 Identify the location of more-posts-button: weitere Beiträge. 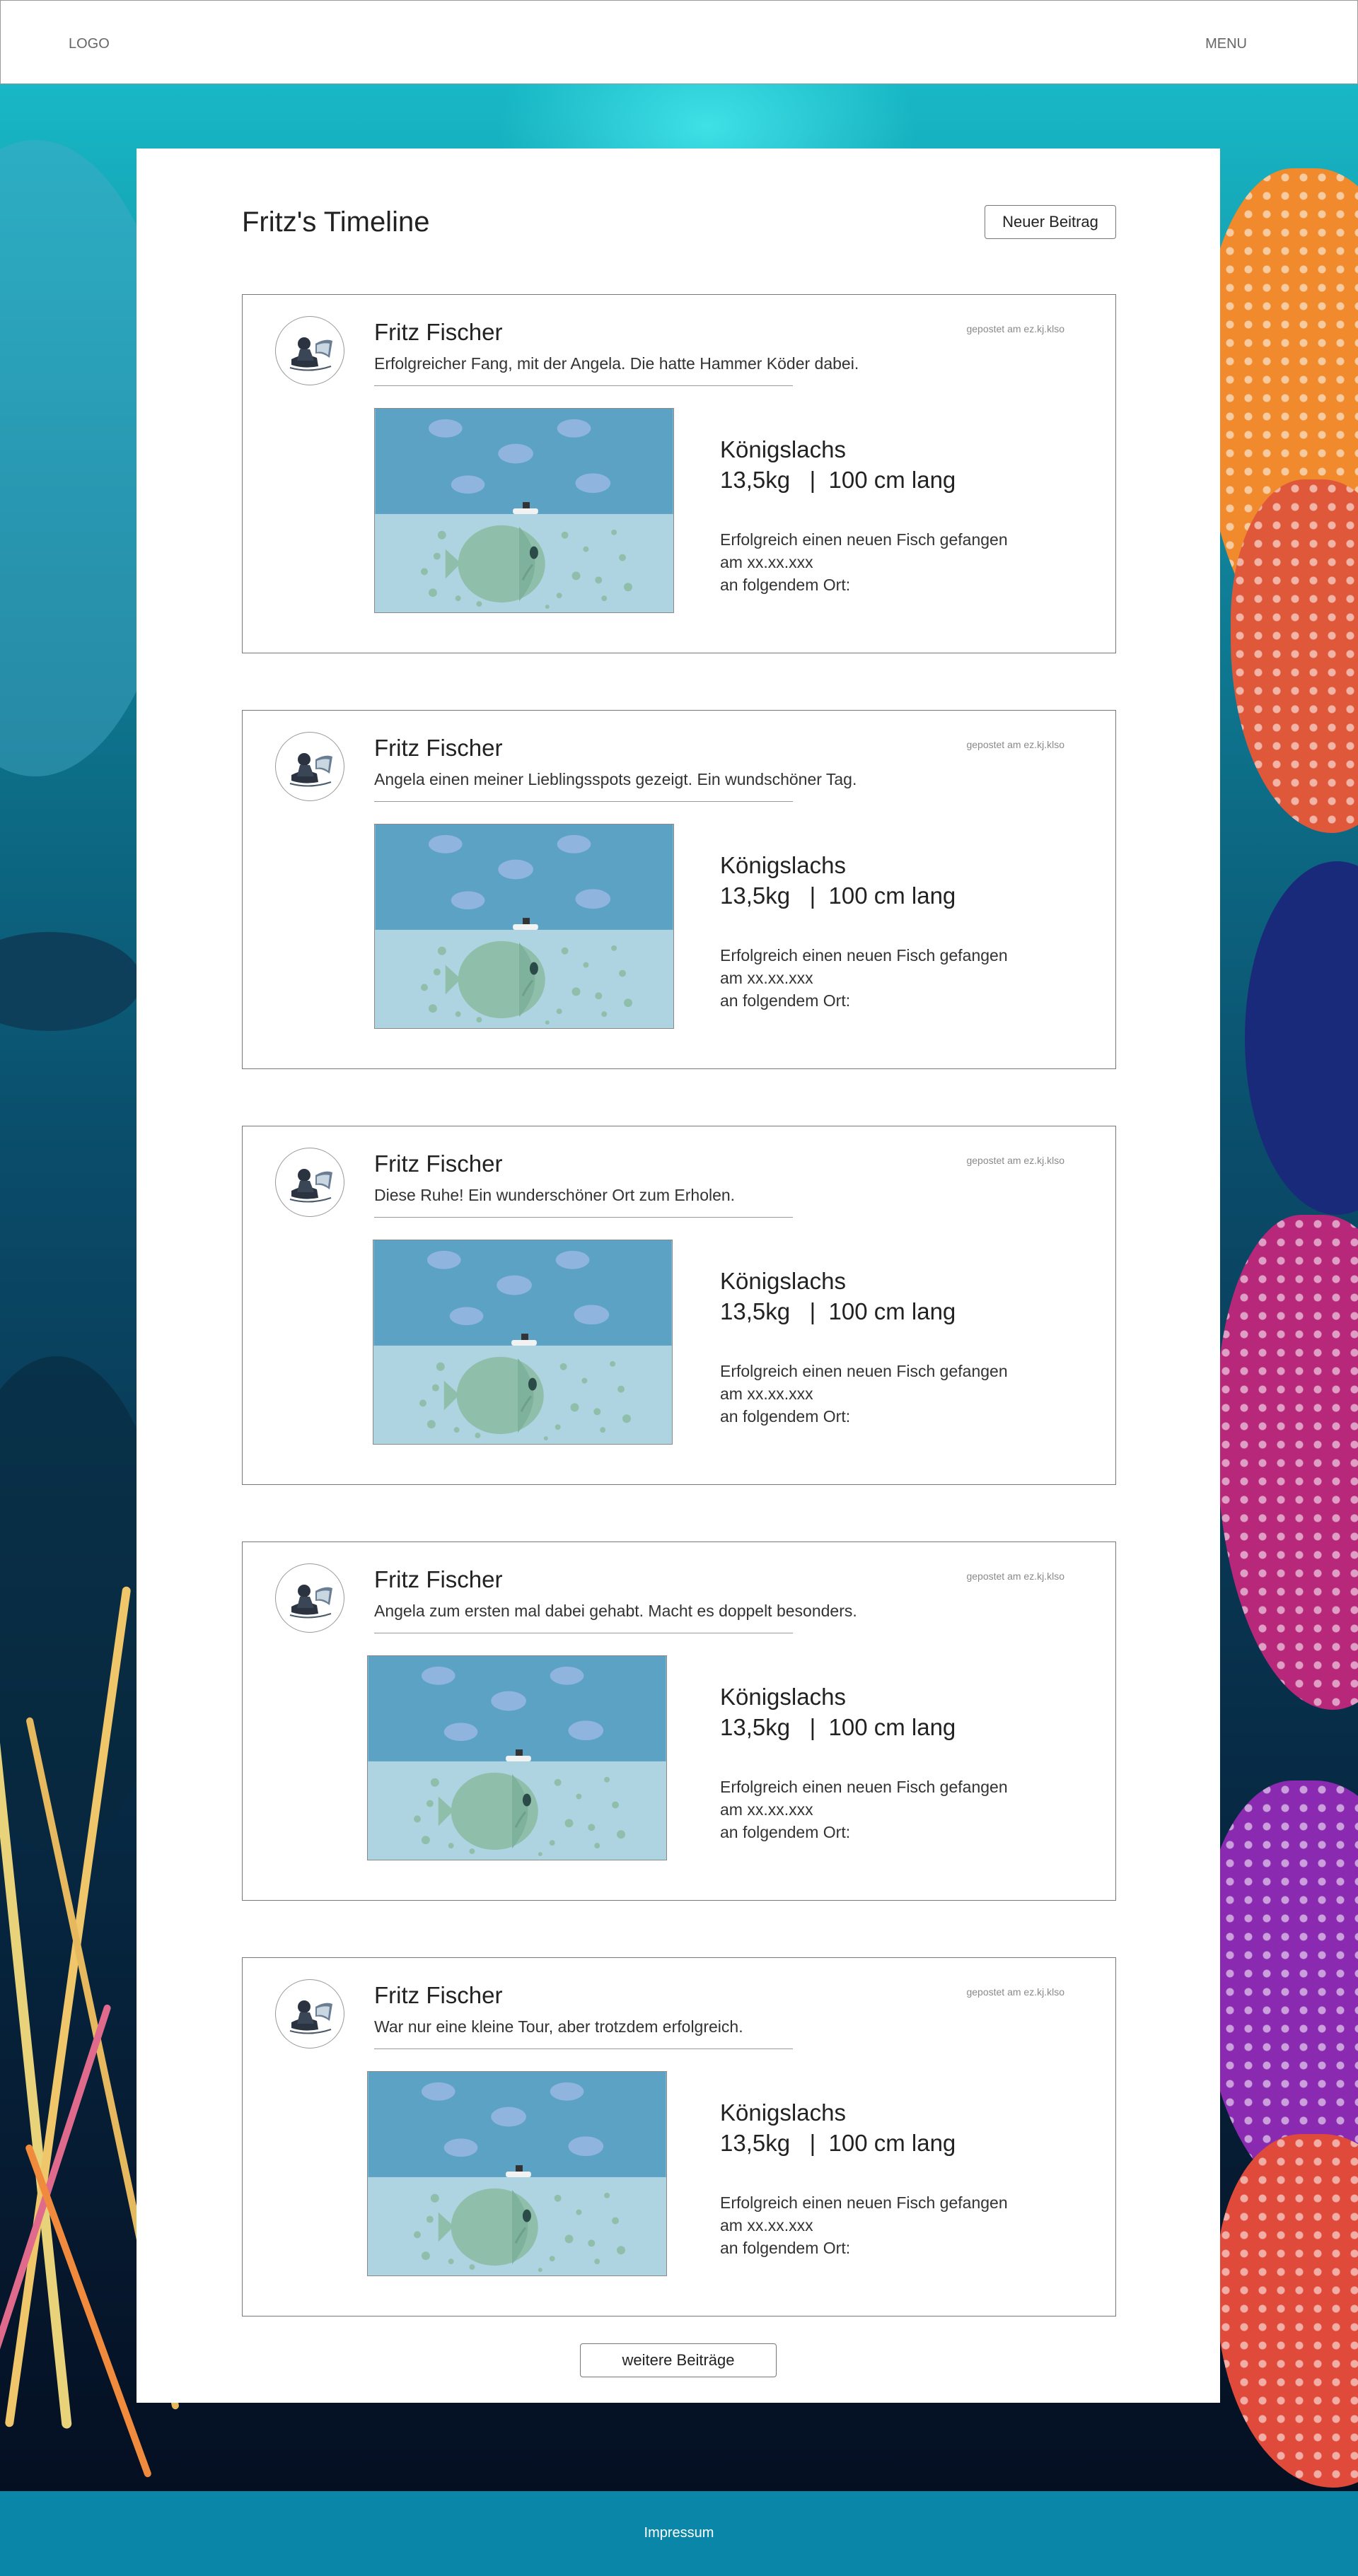
(678, 2360).